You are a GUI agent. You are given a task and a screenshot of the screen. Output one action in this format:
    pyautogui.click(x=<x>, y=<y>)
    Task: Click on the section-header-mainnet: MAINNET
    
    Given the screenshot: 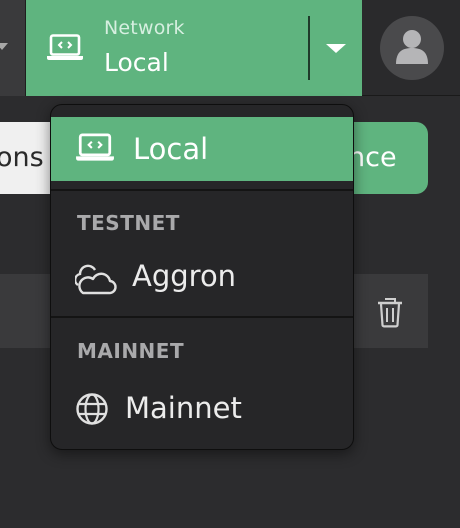 What is the action you would take?
    pyautogui.click(x=131, y=351)
    